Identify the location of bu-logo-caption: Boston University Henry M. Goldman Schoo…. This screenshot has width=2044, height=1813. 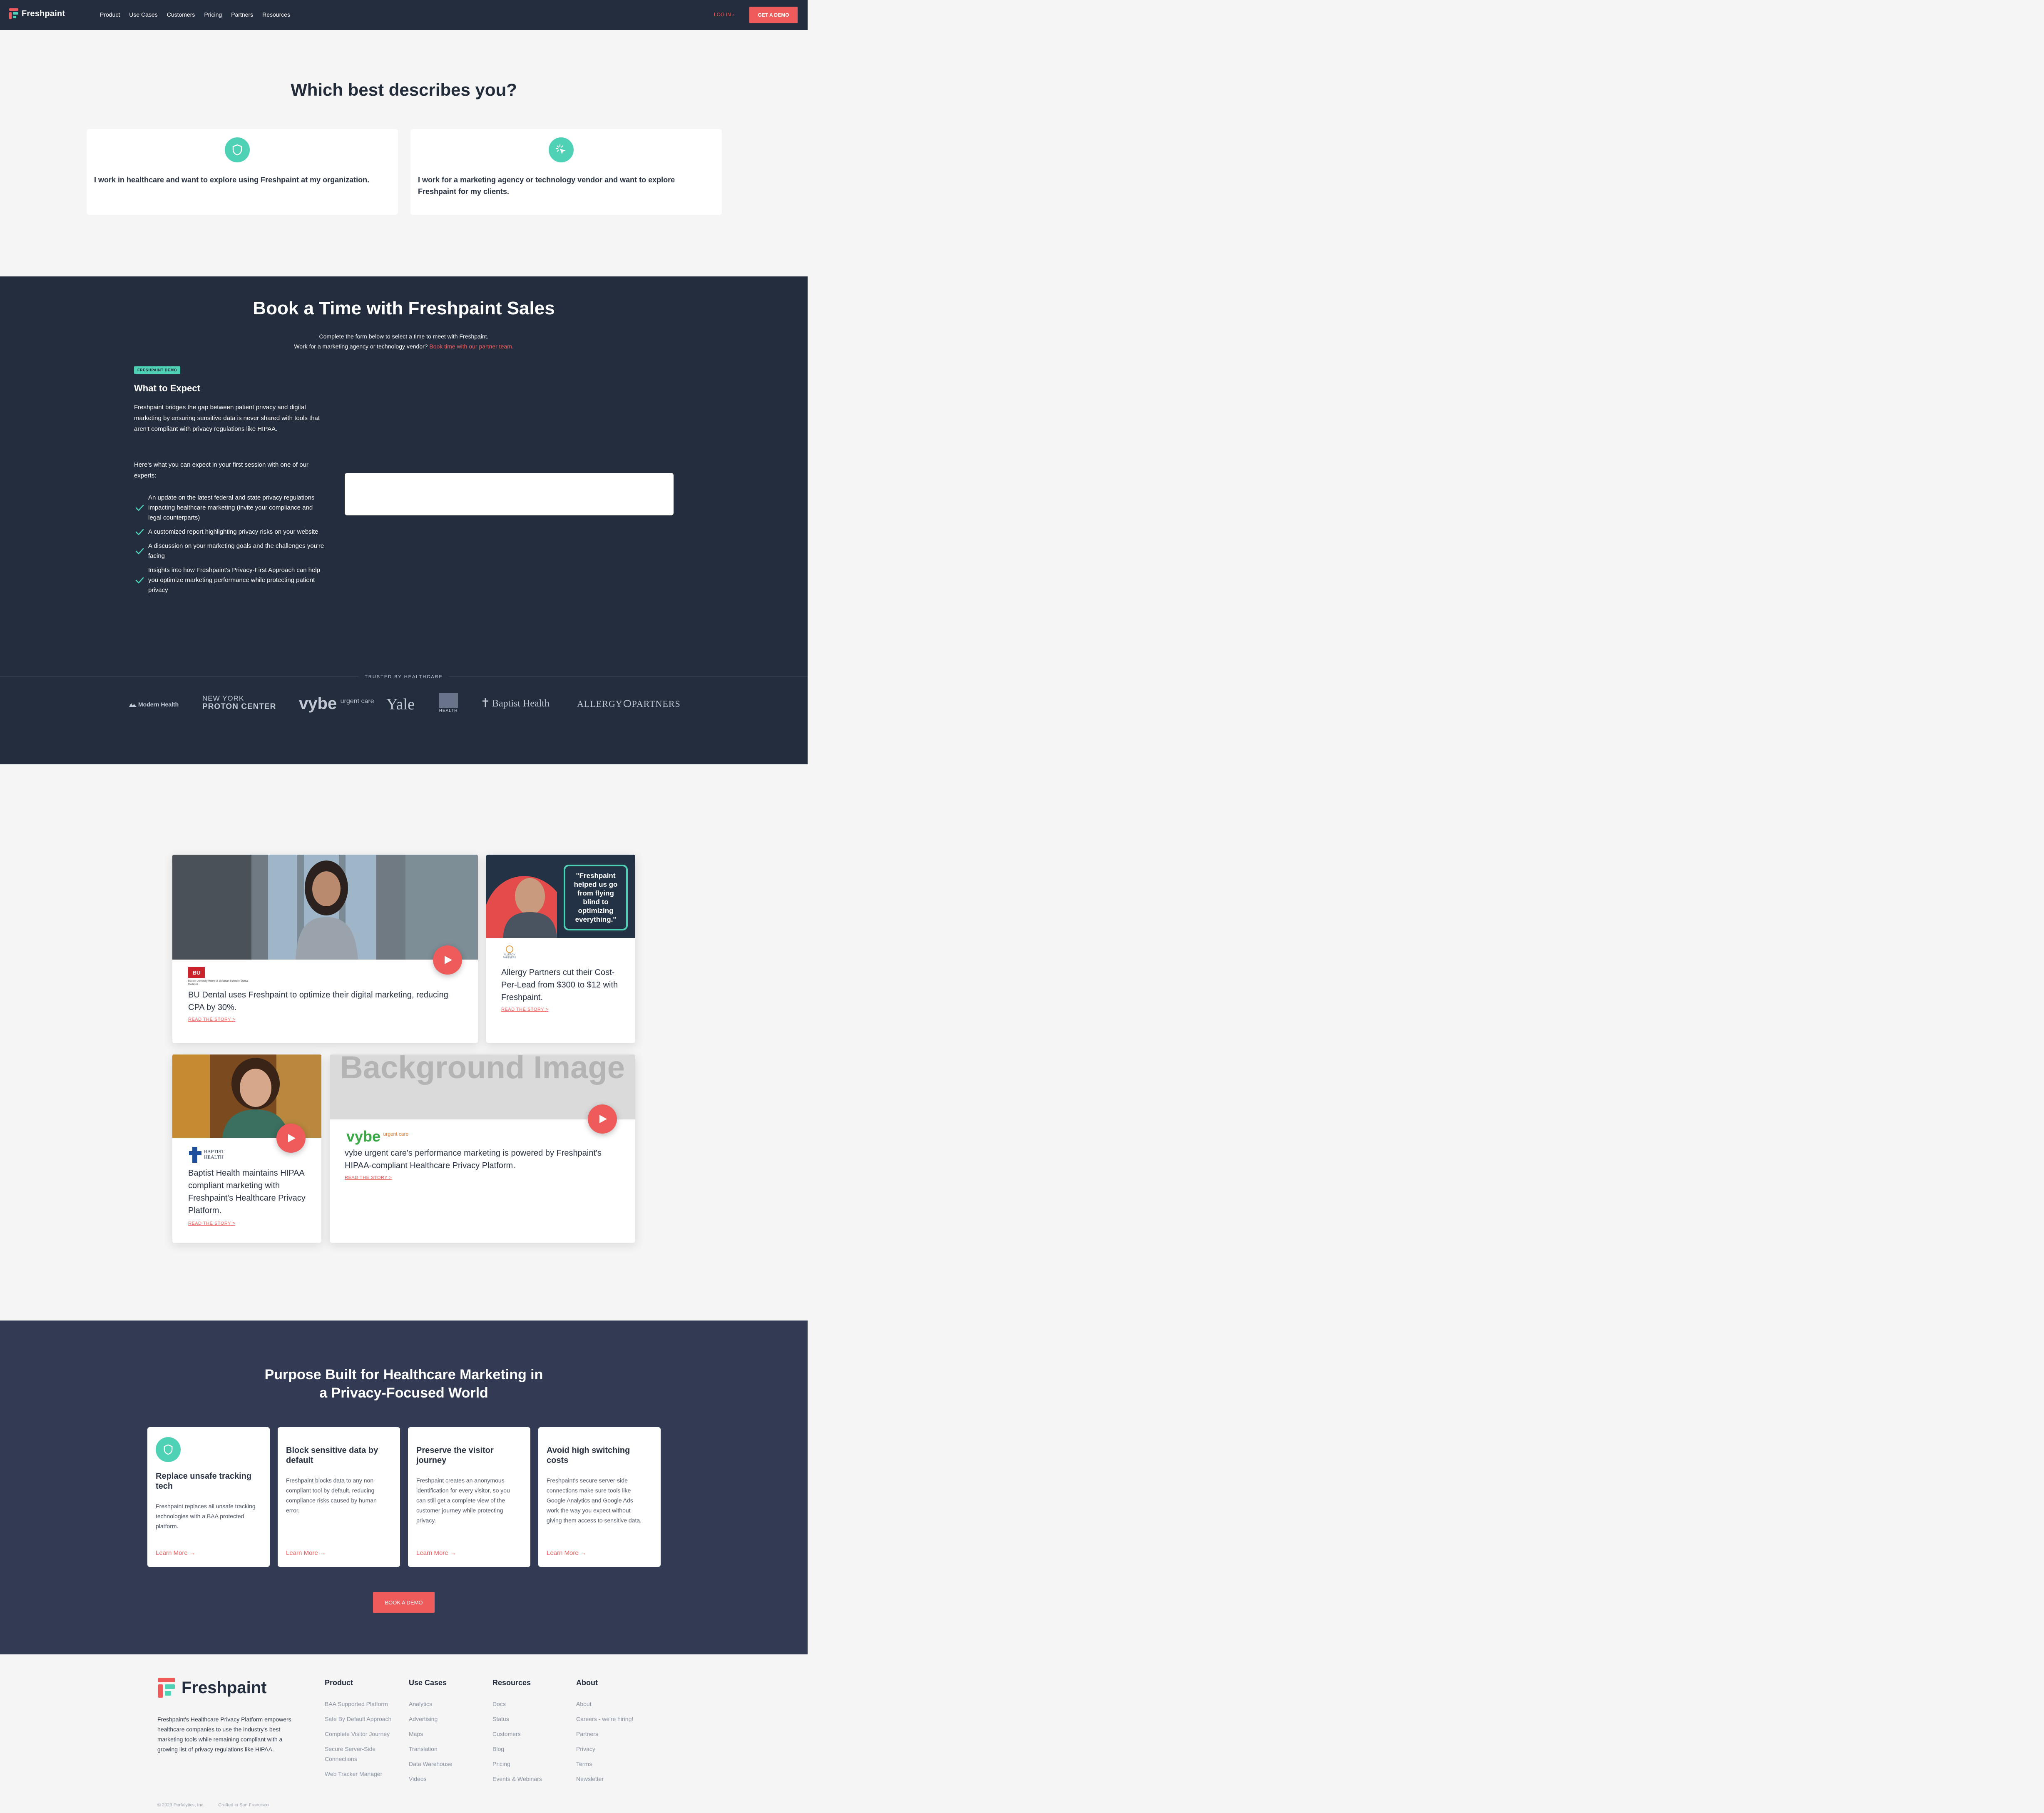
(219, 983).